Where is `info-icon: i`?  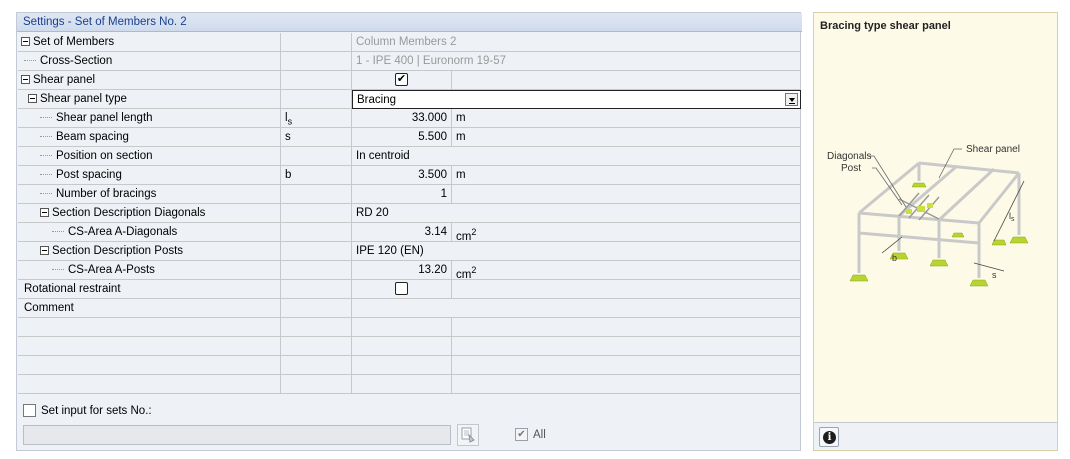
info-icon: i is located at coordinates (829, 437).